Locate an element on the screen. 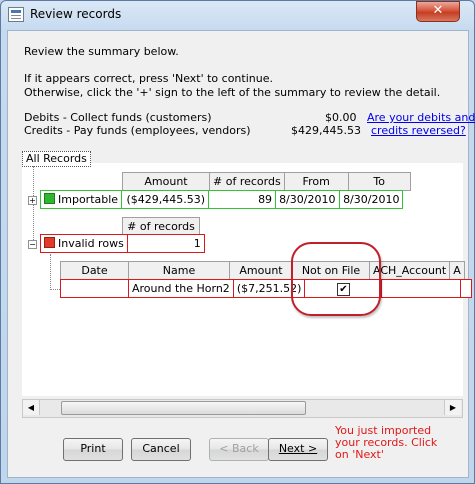 This screenshot has width=475, height=484. title-bar: Review records ✕ is located at coordinates (237, 15).